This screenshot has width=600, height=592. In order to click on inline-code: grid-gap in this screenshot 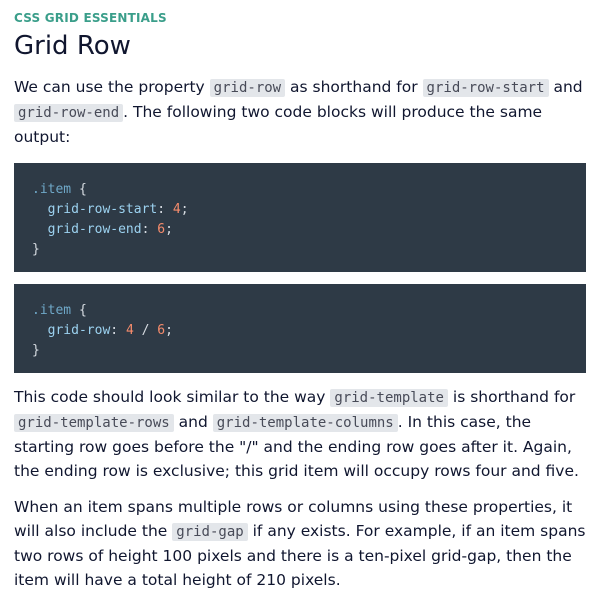, I will do `click(210, 532)`.